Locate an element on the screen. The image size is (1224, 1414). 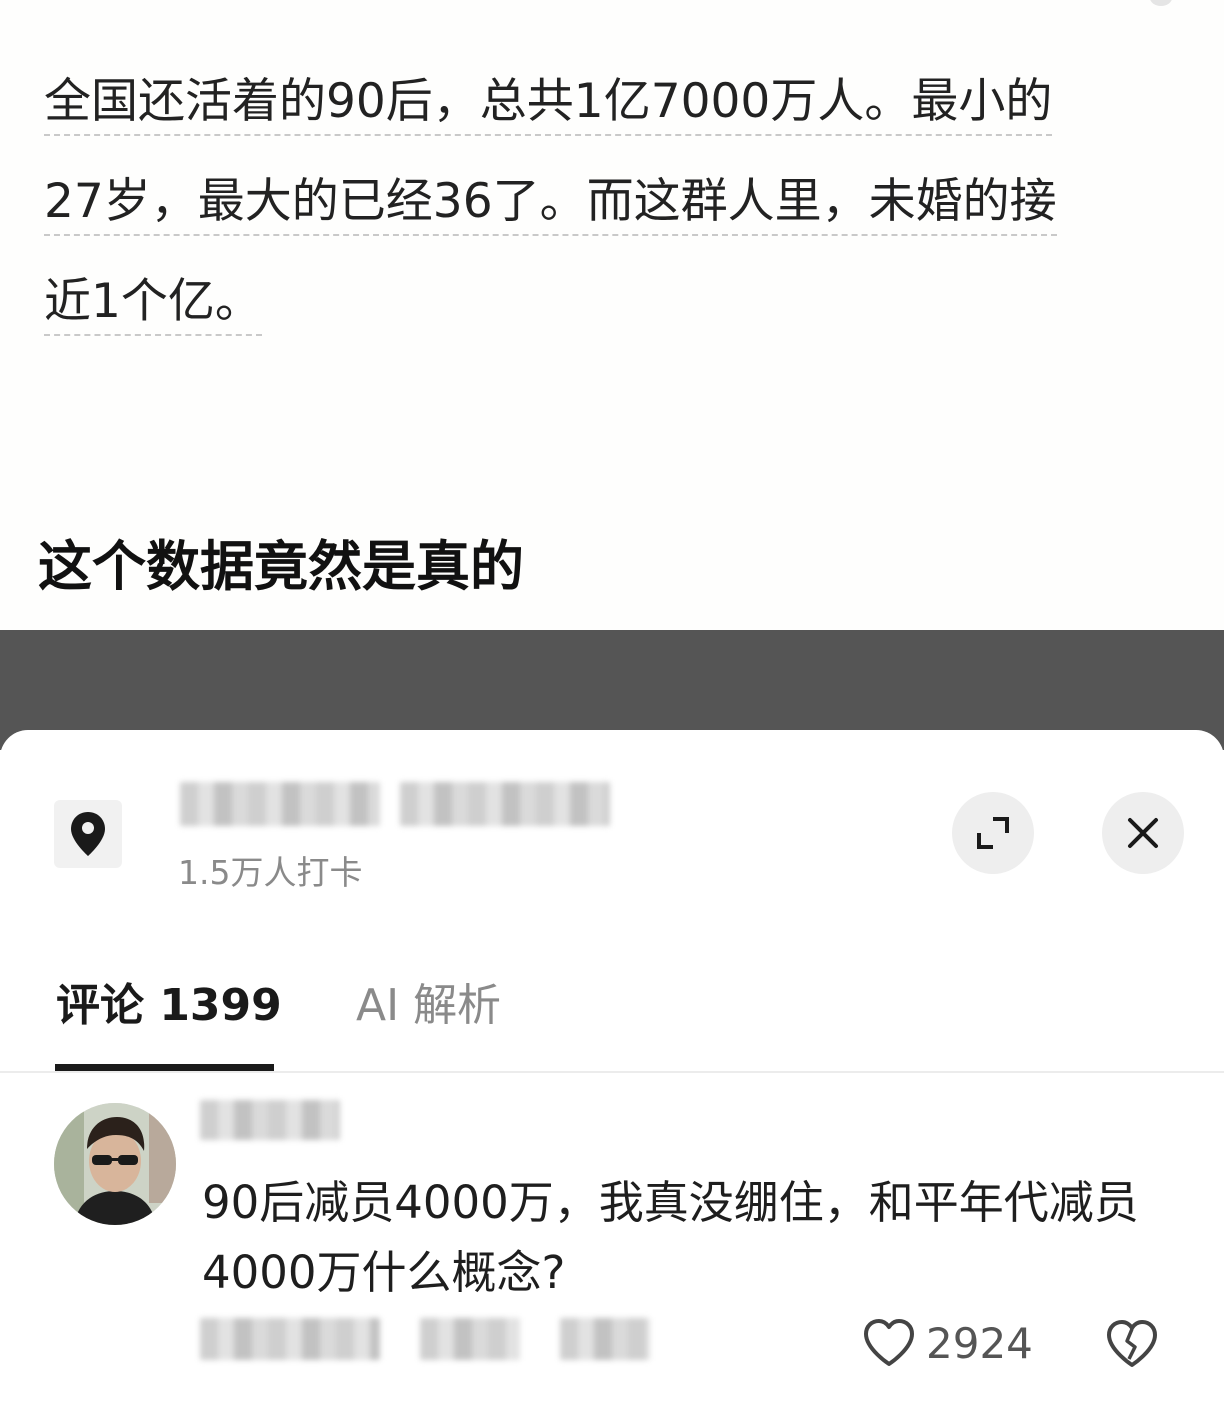
active-tab-indicator is located at coordinates (164, 1067).